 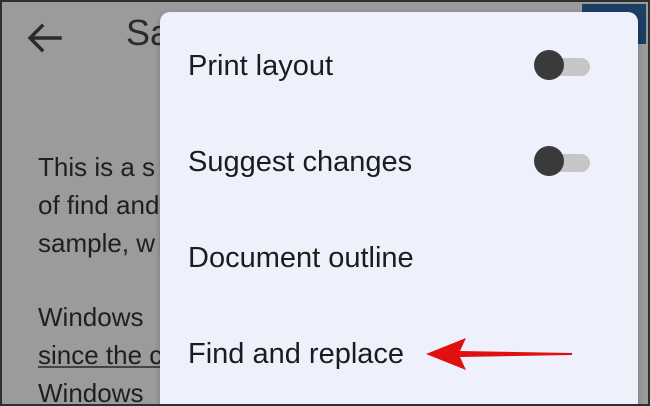 What do you see at coordinates (97, 167) in the screenshot?
I see `document-text-line: This is a s` at bounding box center [97, 167].